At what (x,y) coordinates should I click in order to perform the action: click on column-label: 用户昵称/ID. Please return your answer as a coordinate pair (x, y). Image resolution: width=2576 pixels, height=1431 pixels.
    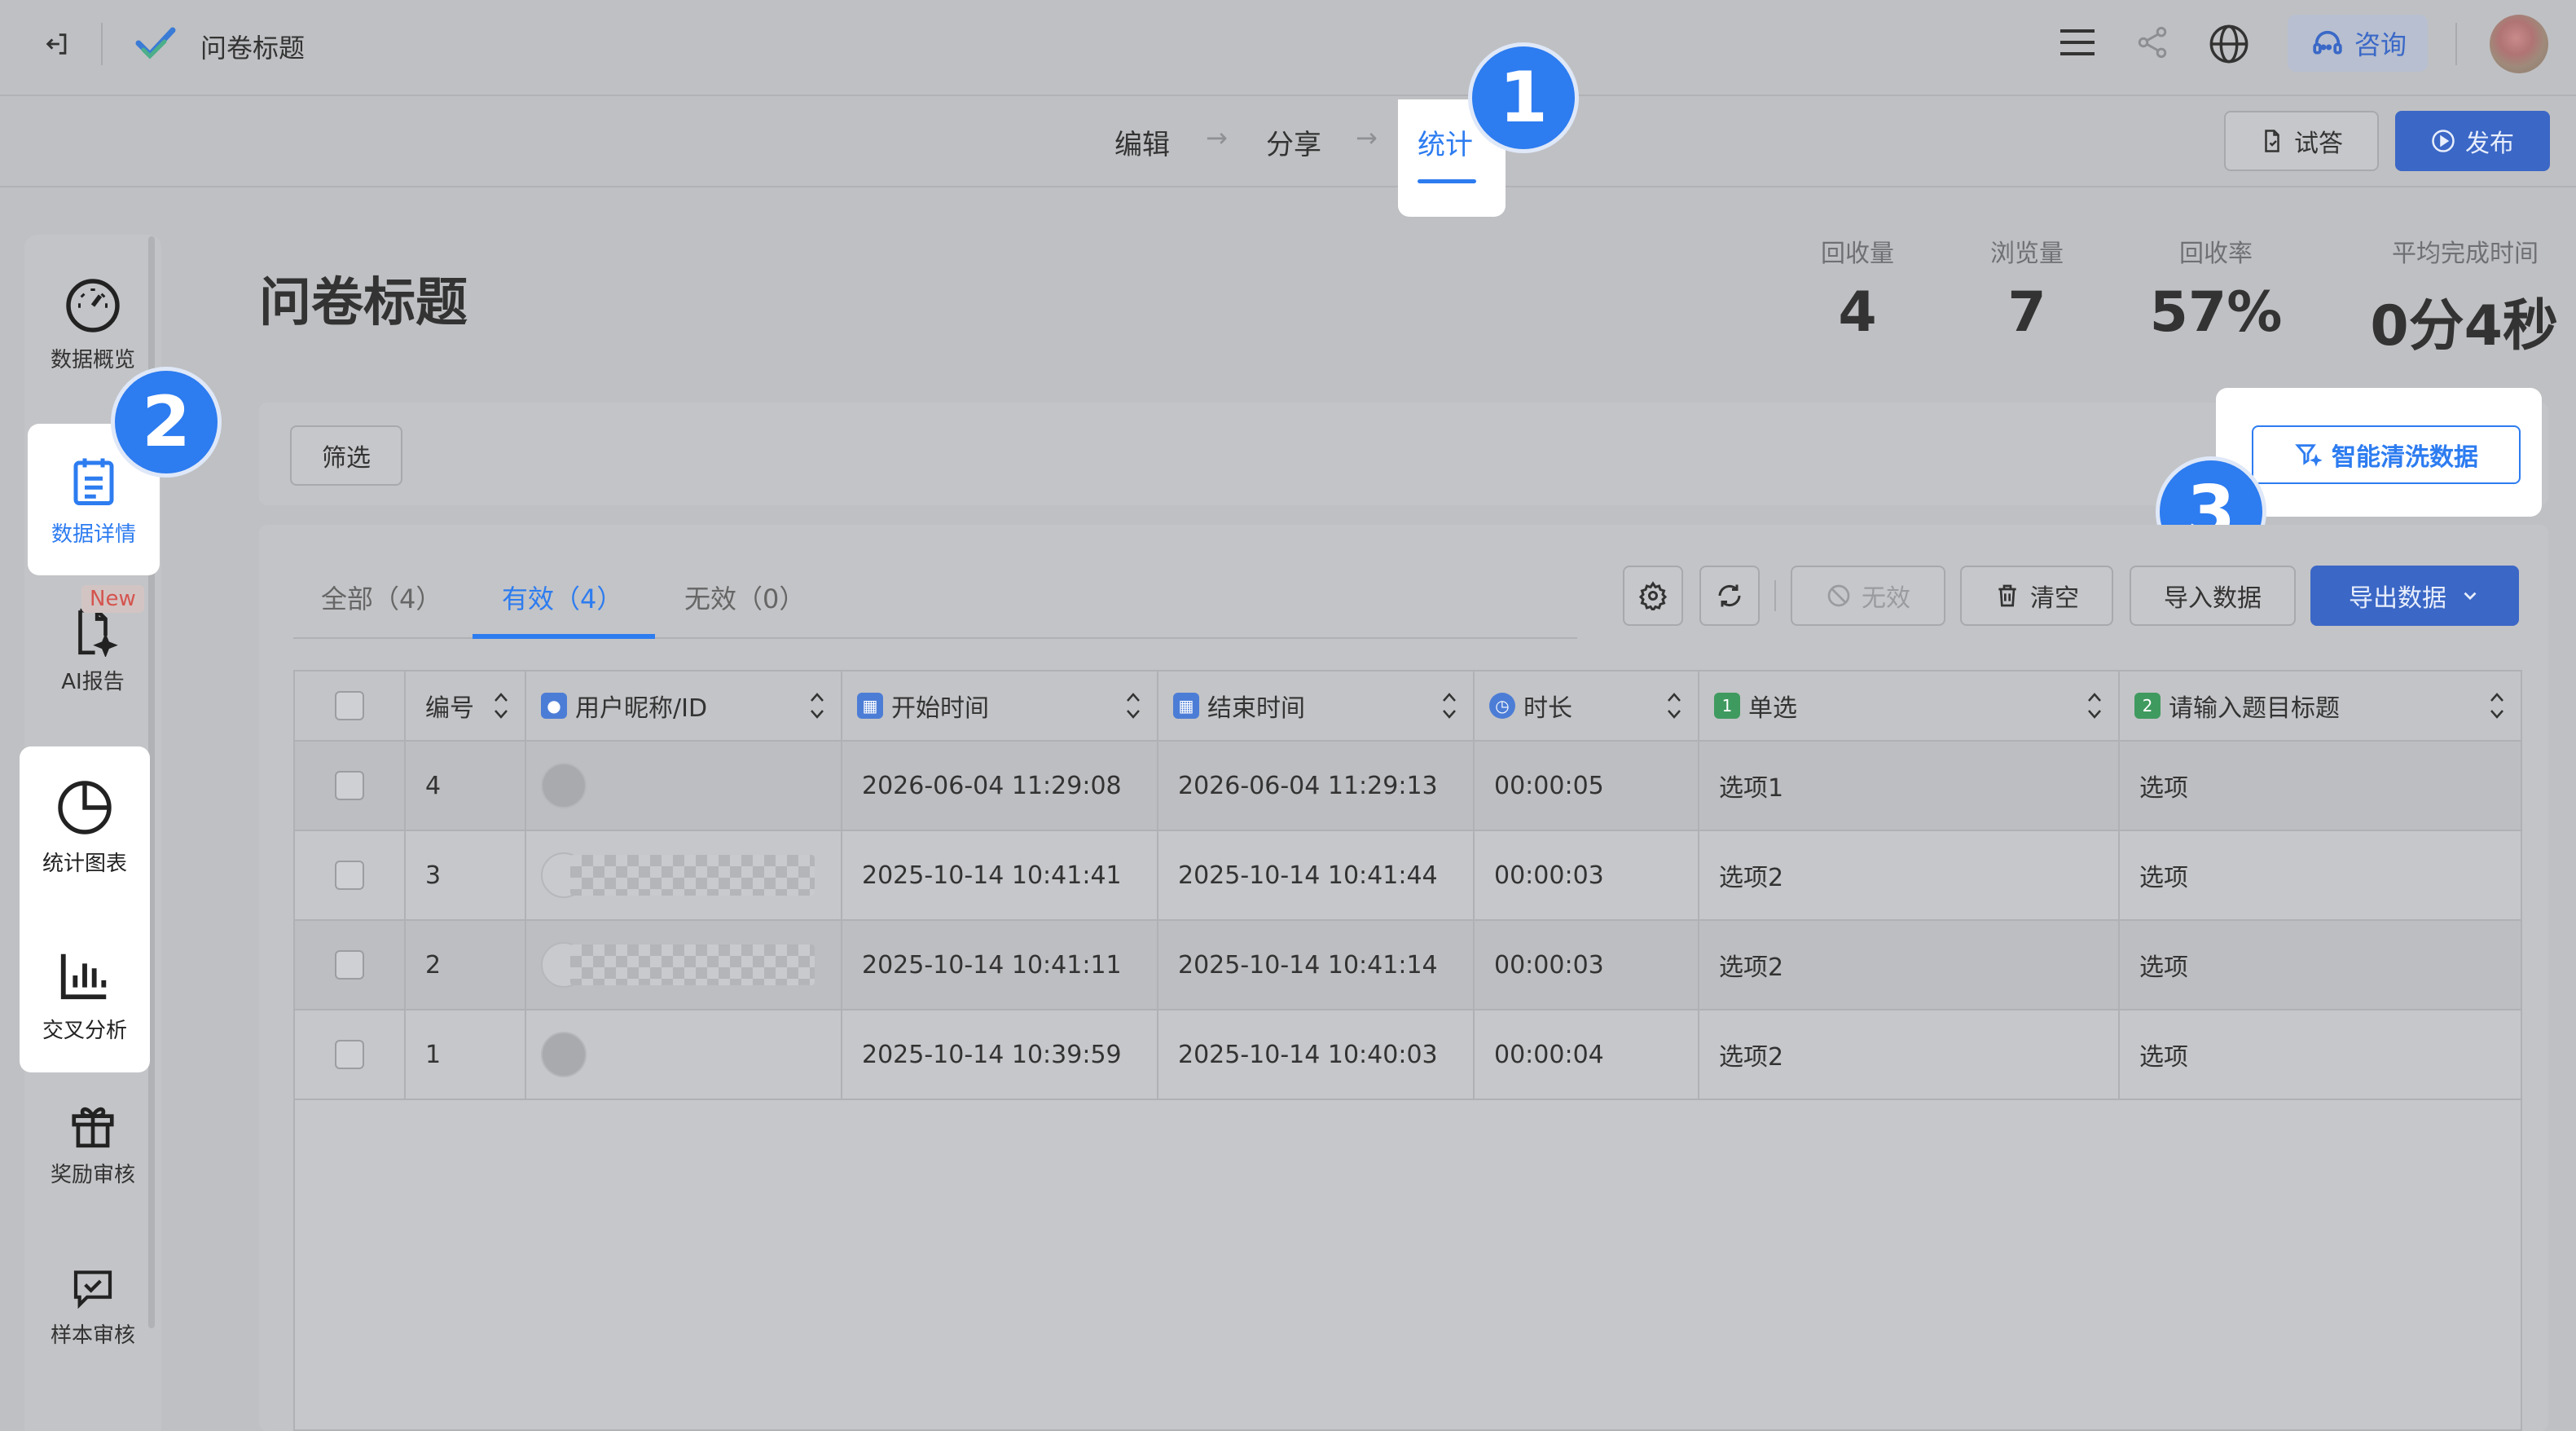
    Looking at the image, I should click on (641, 708).